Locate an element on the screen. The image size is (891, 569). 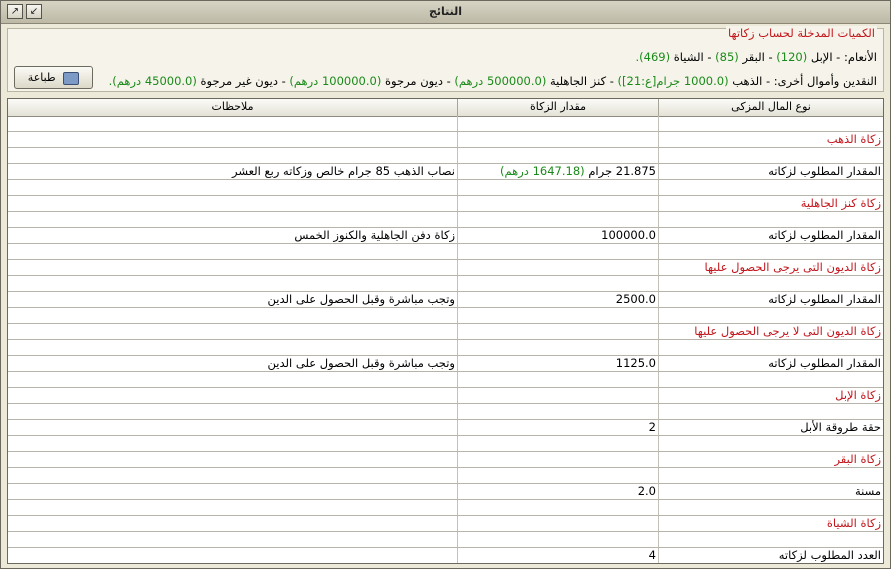
section-row: زكاة الإبل is located at coordinates (445, 396).